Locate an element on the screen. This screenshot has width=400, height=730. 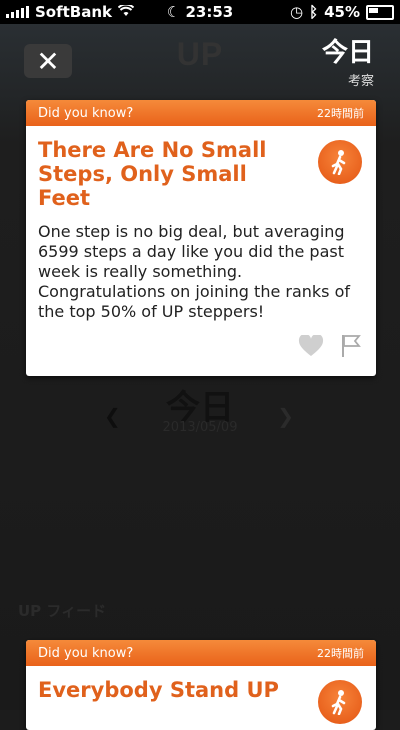
battery-icon is located at coordinates (380, 12).